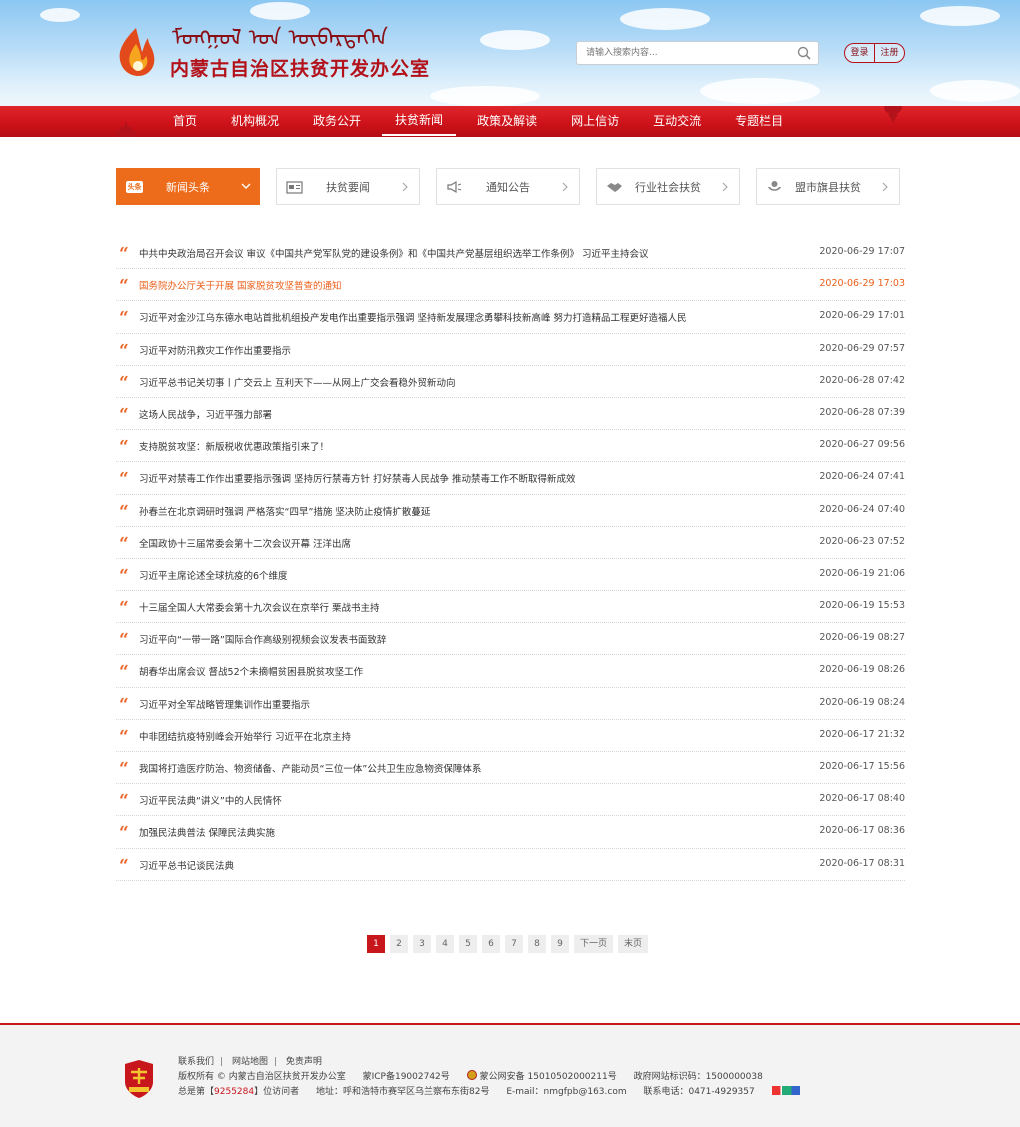 The width and height of the screenshot is (1020, 1127). Describe the element at coordinates (725, 187) in the screenshot. I see `chevron-right-icon` at that location.